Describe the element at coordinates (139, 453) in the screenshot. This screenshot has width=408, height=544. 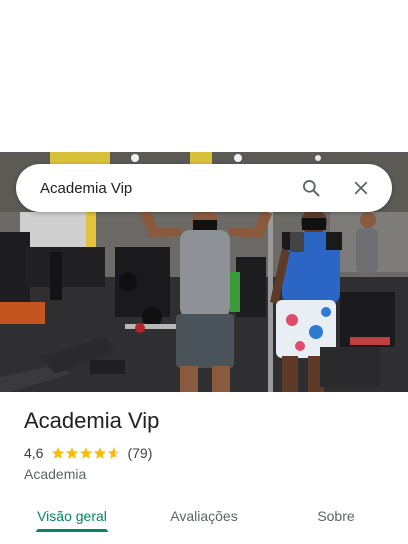
I see `reviews-count: (79)` at that location.